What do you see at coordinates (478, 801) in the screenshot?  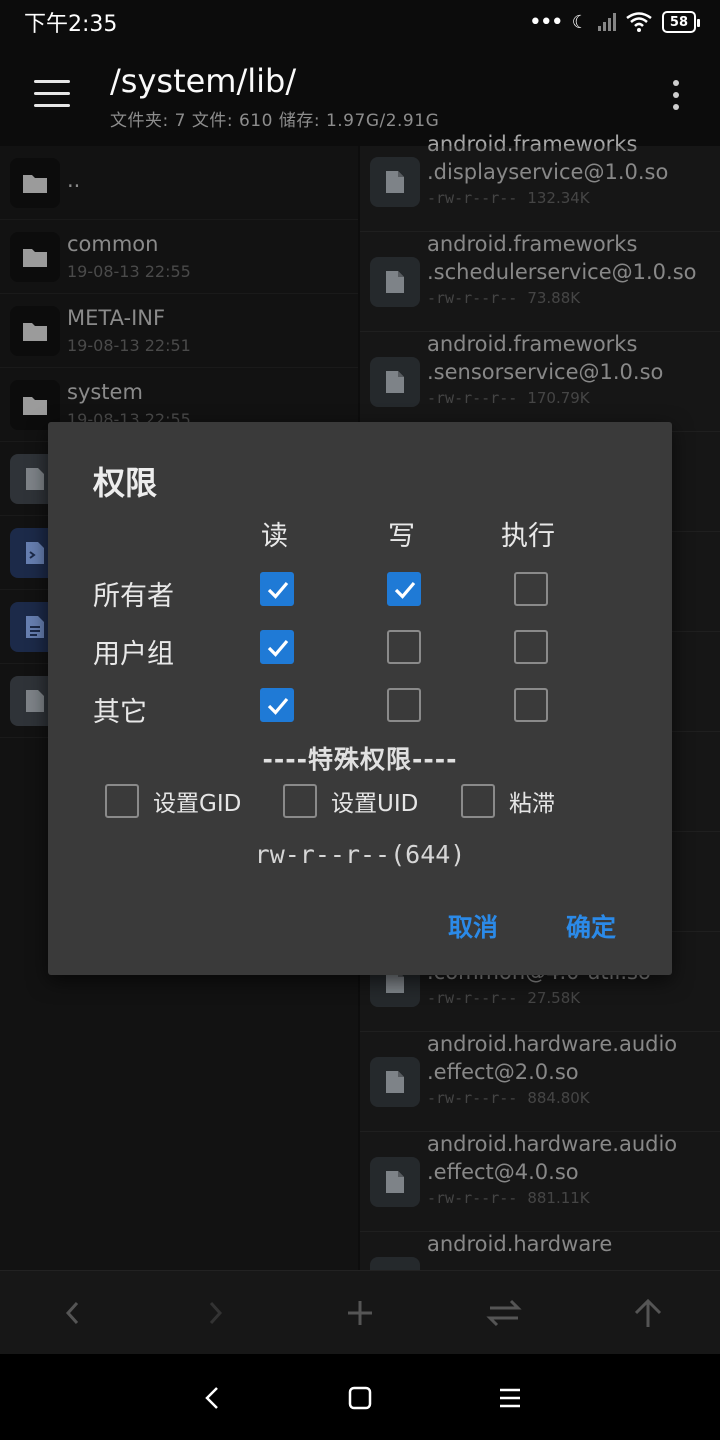 I see `sticky-checkbox` at bounding box center [478, 801].